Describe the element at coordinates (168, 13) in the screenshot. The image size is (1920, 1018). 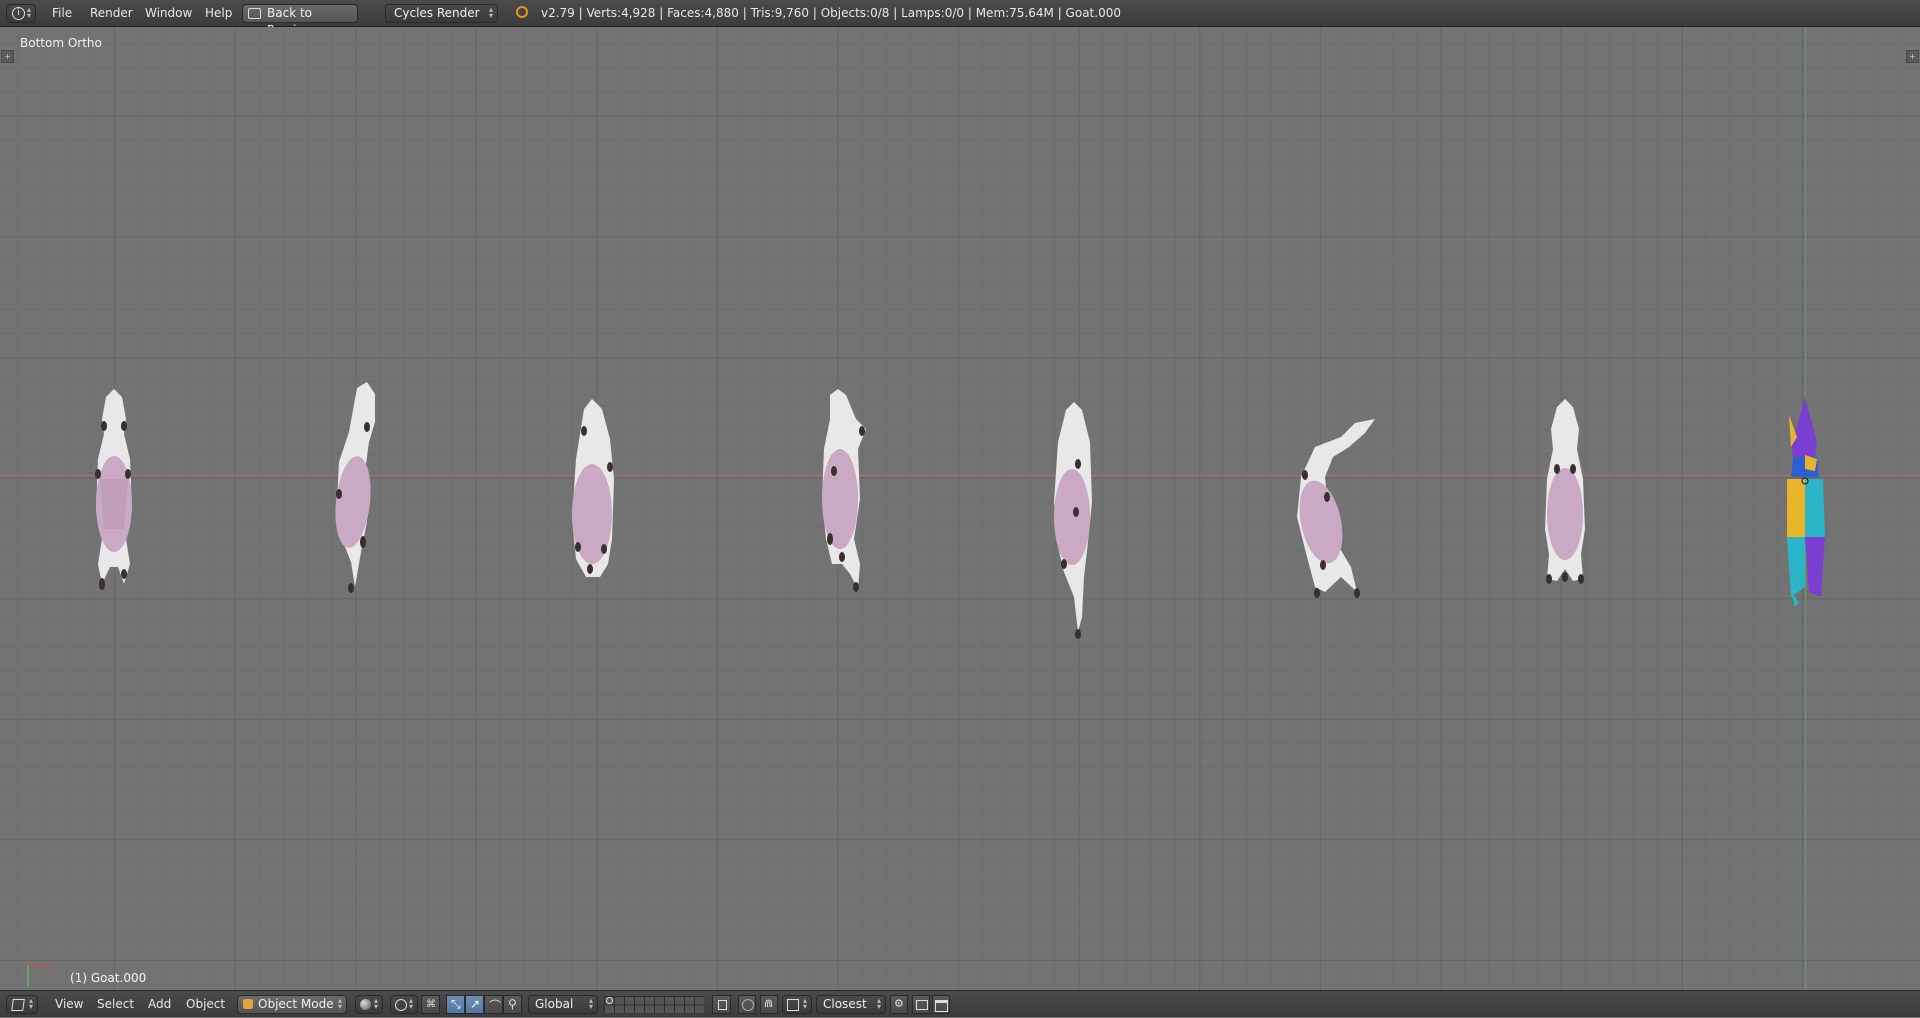
I see `menu-window: Window` at that location.